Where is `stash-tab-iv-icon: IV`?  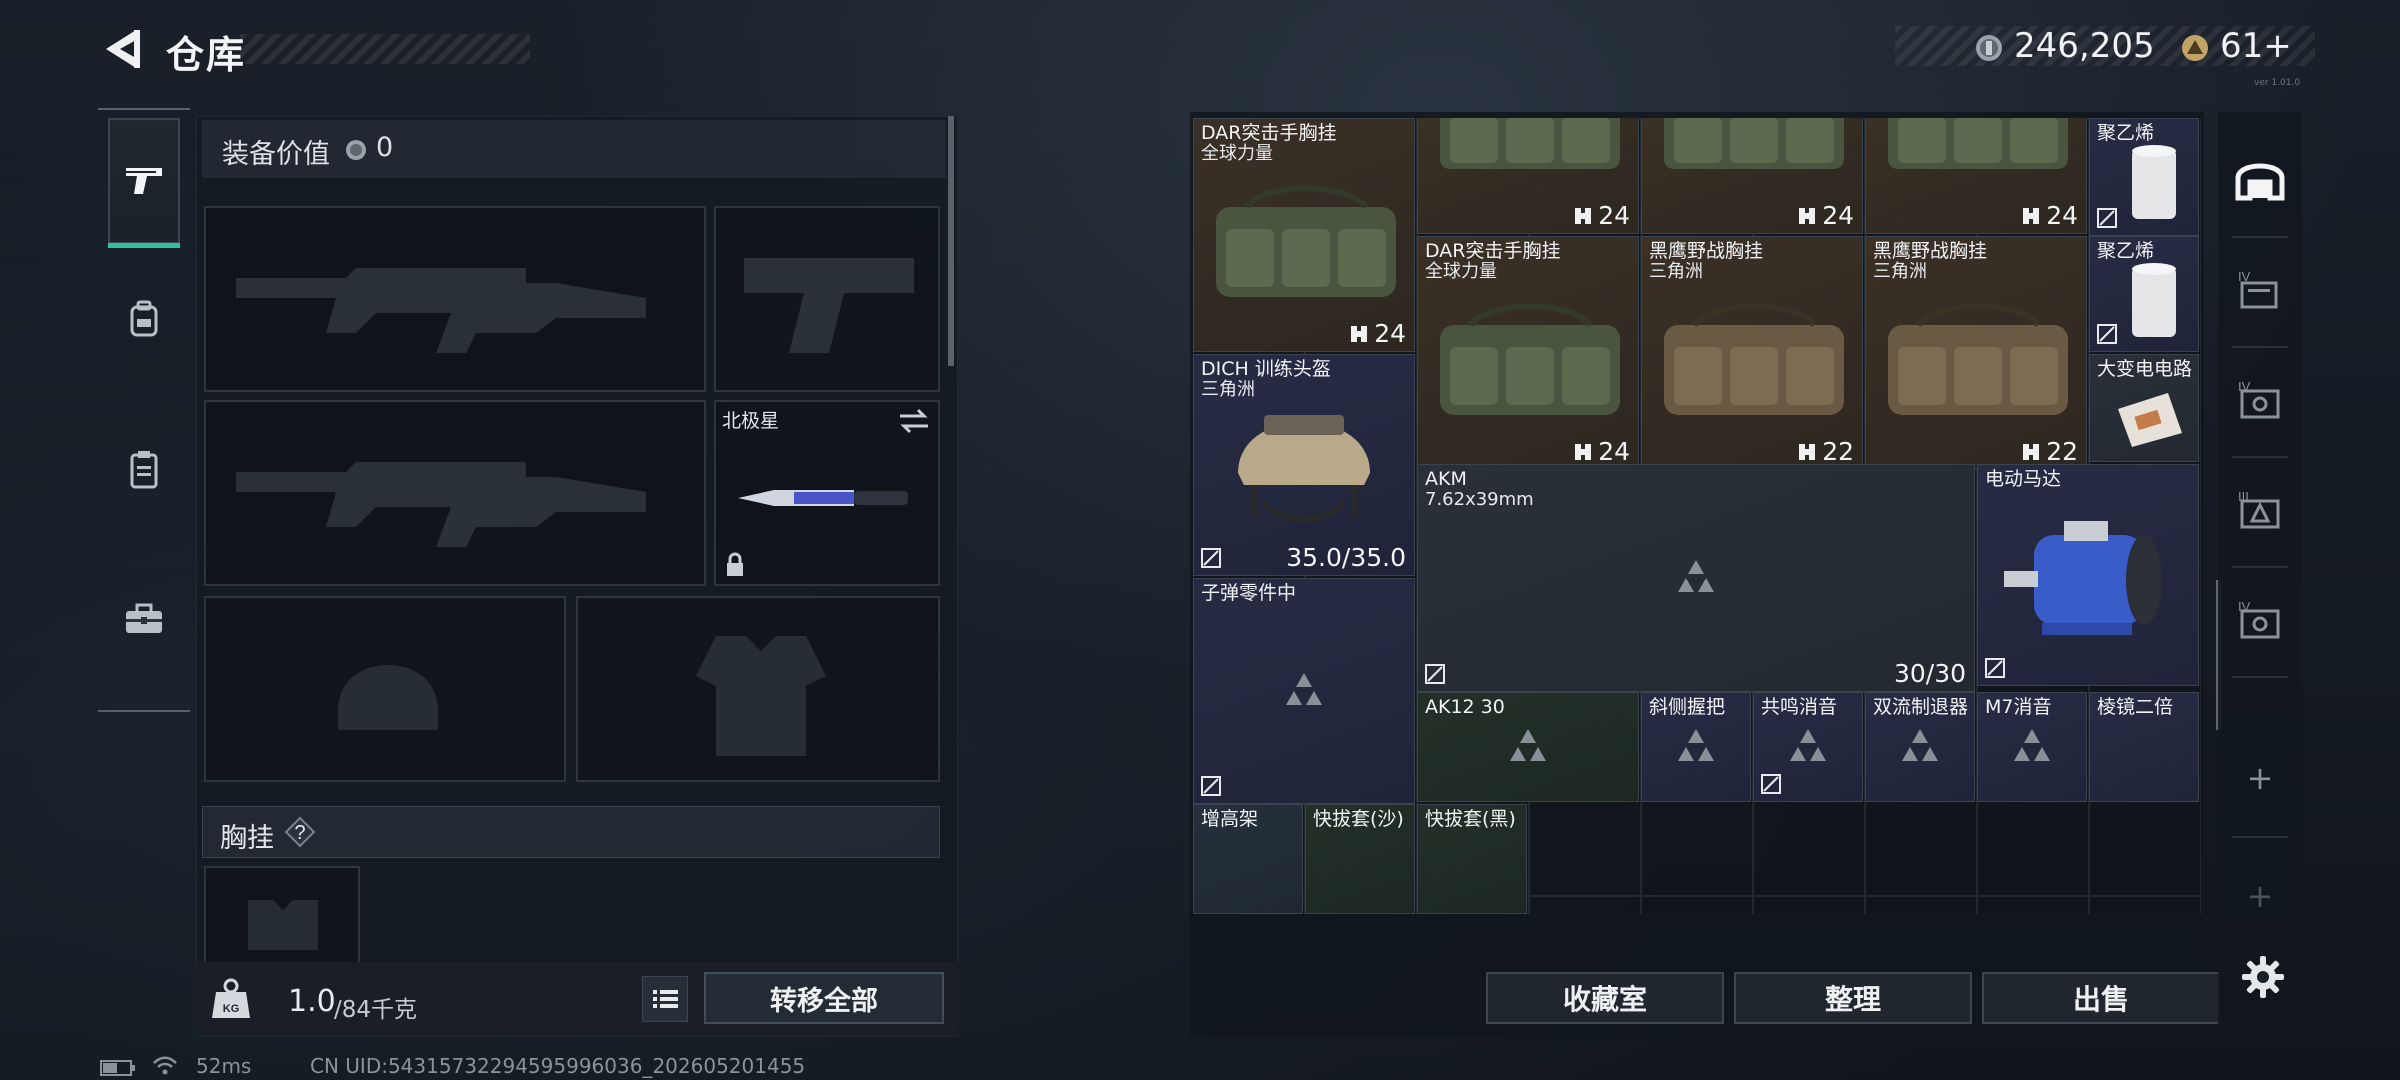 stash-tab-iv-icon: IV is located at coordinates (2258, 289).